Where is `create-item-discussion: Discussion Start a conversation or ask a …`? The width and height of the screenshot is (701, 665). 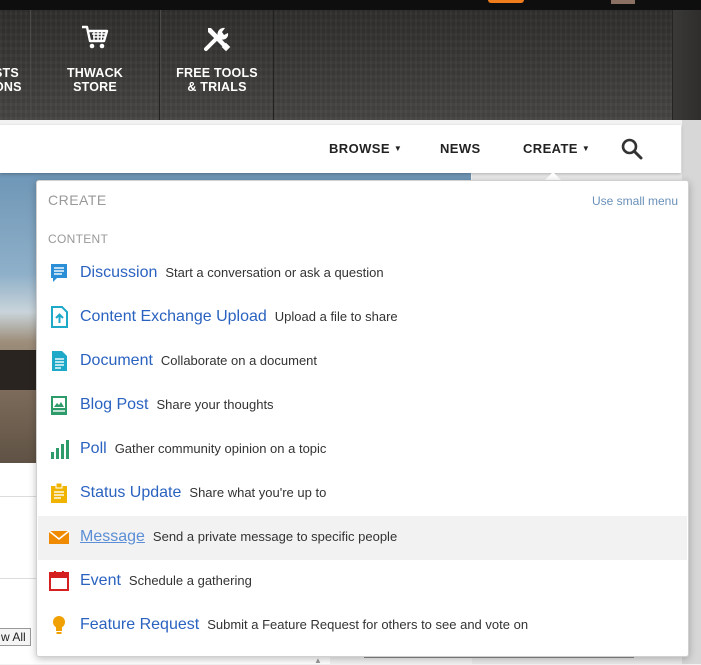 create-item-discussion: Discussion Start a conversation or ask a … is located at coordinates (362, 274).